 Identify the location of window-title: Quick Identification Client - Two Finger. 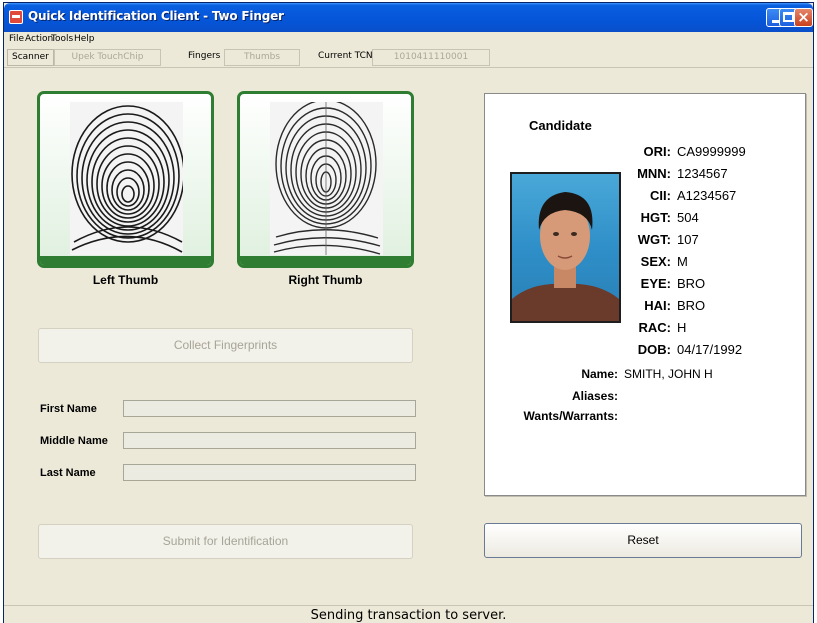
(156, 16).